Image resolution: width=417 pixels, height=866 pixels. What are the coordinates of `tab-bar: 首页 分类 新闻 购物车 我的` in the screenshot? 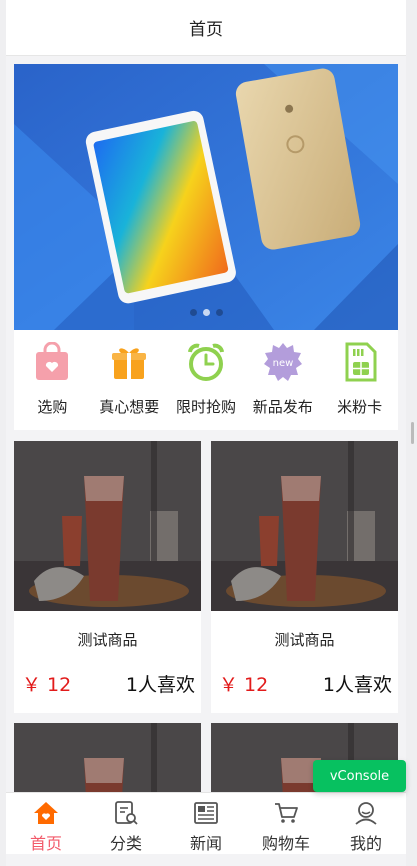 It's located at (206, 823).